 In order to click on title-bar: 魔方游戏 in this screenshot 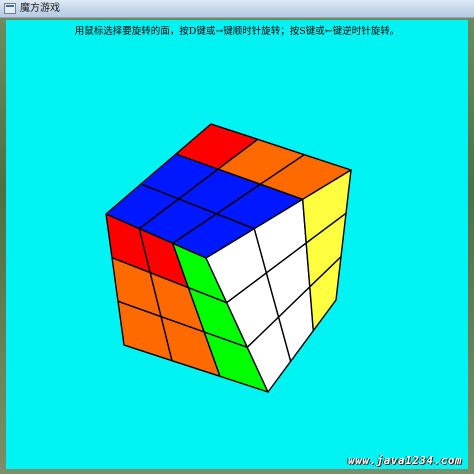, I will do `click(237, 9)`.